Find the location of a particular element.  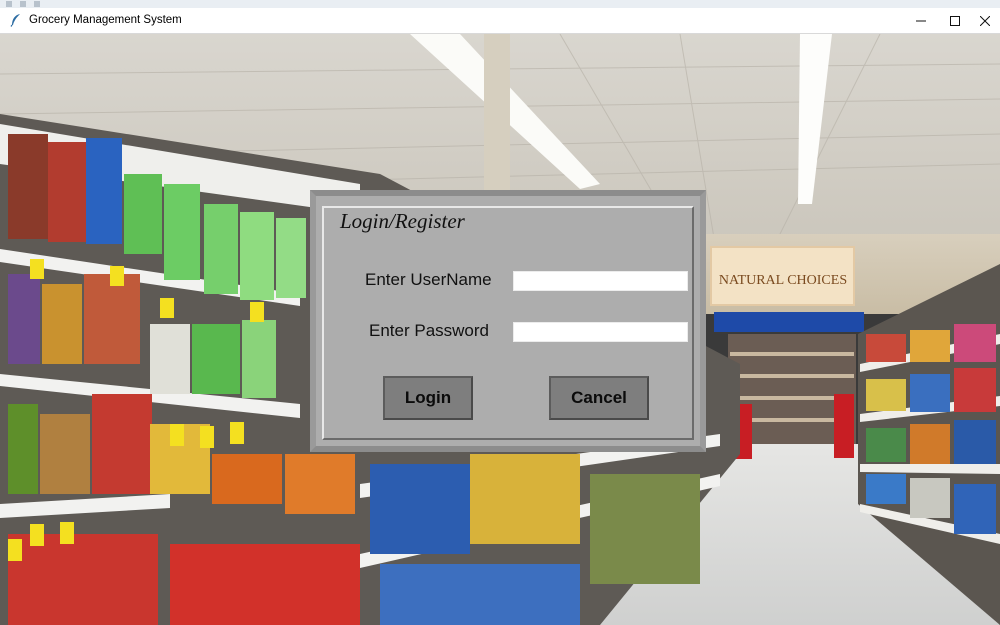

username-input is located at coordinates (600, 281).